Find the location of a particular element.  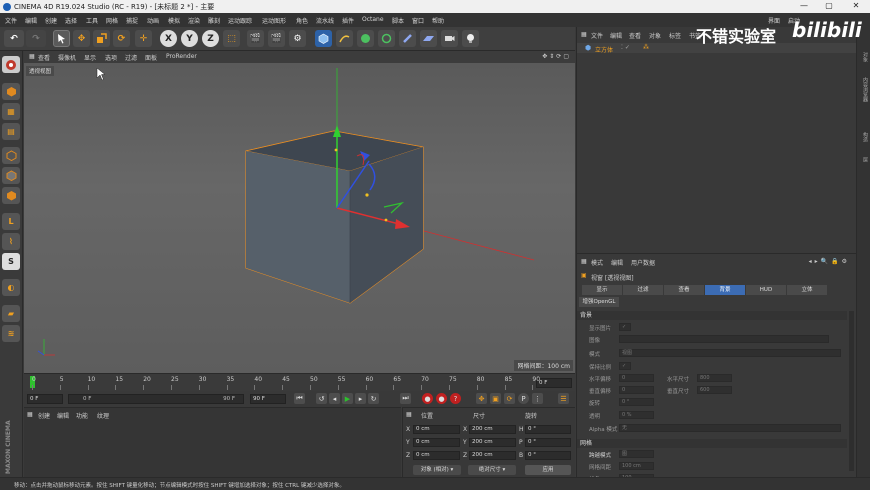

array-icon is located at coordinates (386, 38).